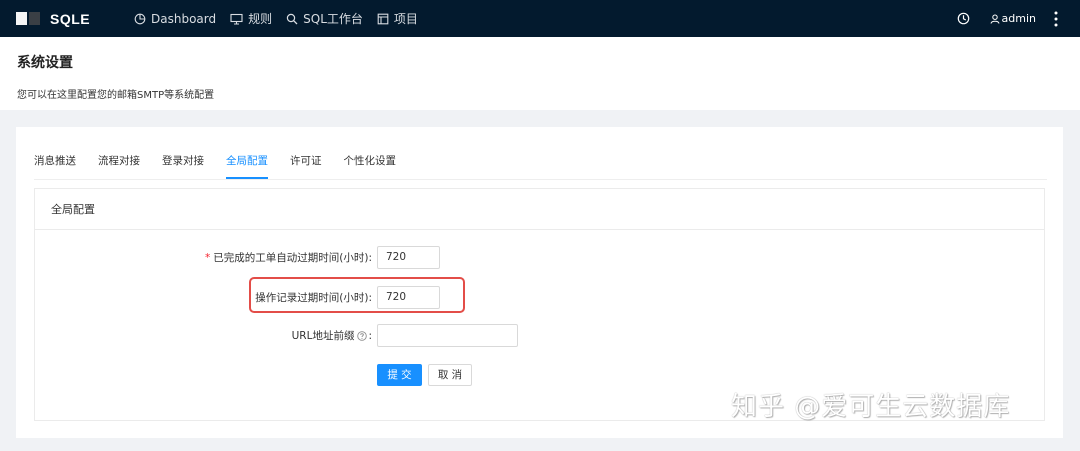 The width and height of the screenshot is (1080, 451). I want to click on tab-message-push: 消息推送, so click(55, 164).